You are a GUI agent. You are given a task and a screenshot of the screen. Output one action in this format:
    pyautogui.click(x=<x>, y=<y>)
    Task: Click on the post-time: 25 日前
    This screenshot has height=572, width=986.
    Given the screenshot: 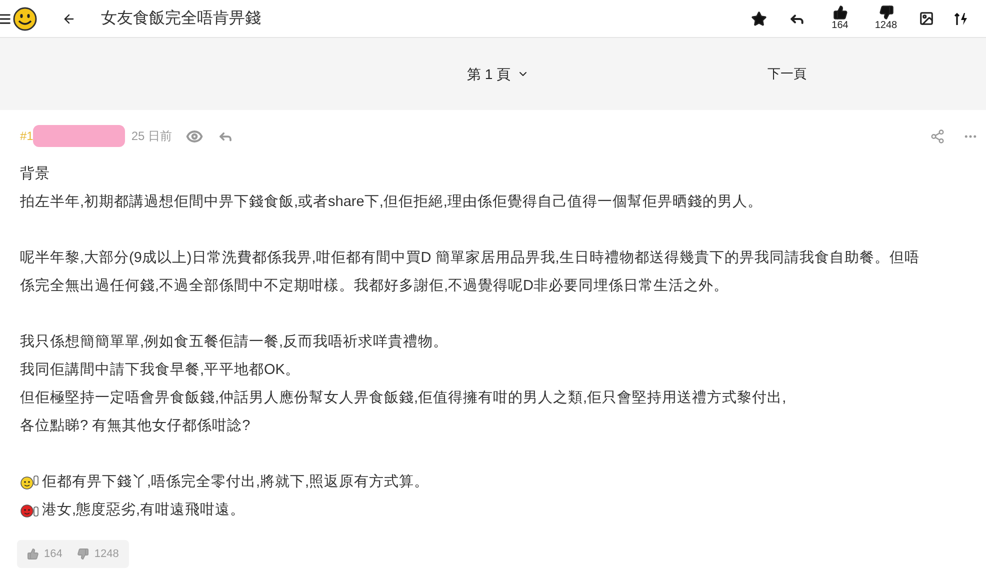 What is the action you would take?
    pyautogui.click(x=151, y=136)
    